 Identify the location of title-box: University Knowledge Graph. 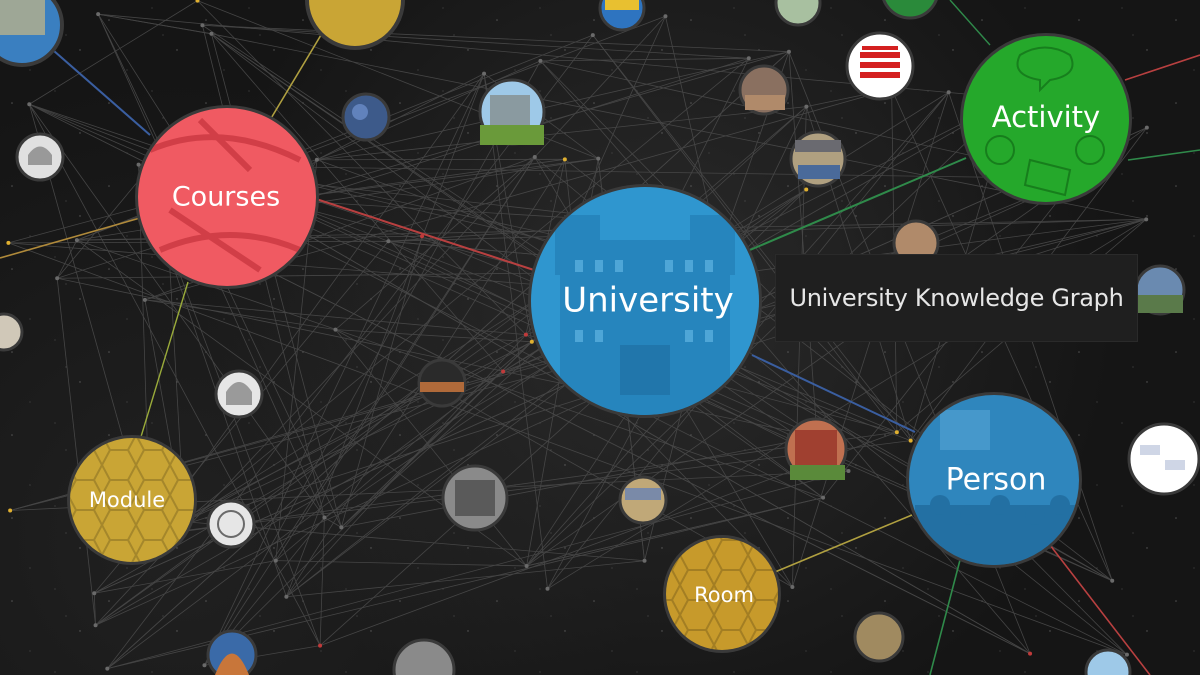
(956, 298).